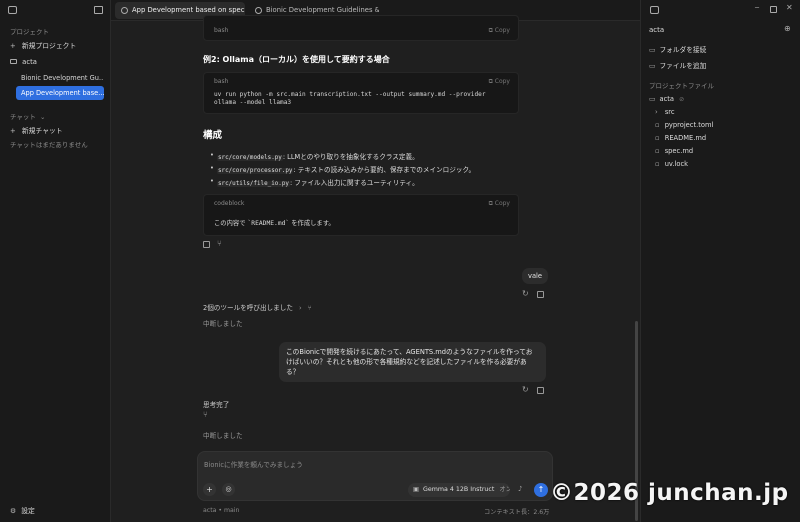 The height and width of the screenshot is (522, 800). What do you see at coordinates (361, 28) in the screenshot?
I see `code-block: bash ⧉ Copy` at bounding box center [361, 28].